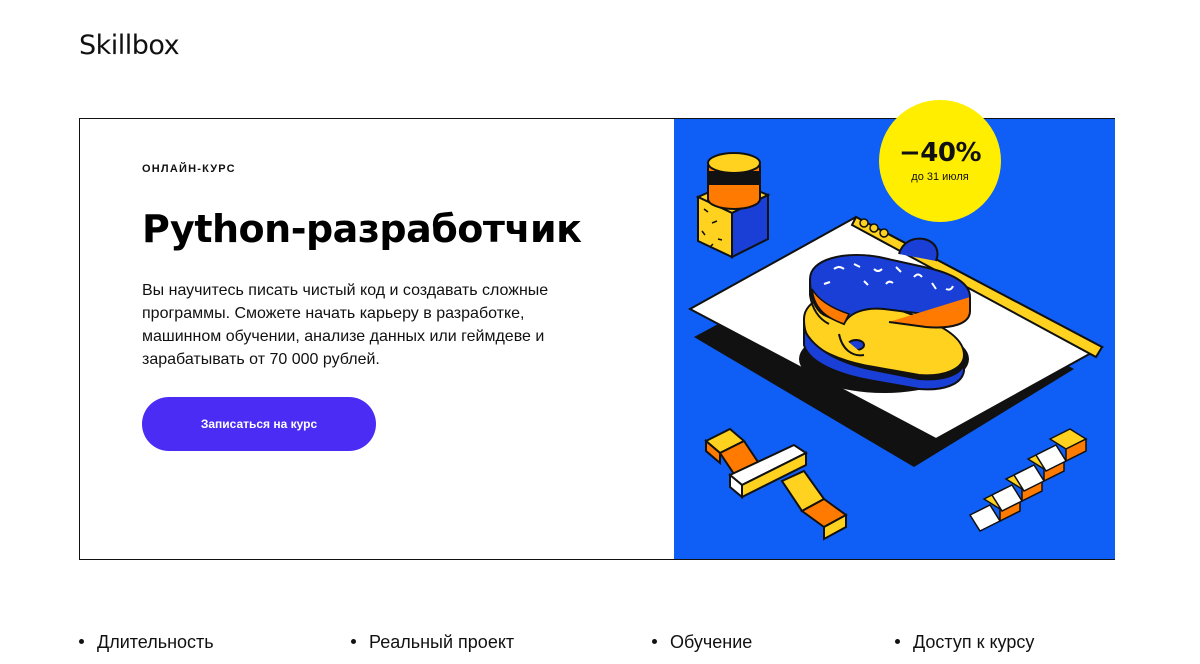 This screenshot has width=1200, height=664. I want to click on discount-badge: −40% до 31 июля, so click(940, 161).